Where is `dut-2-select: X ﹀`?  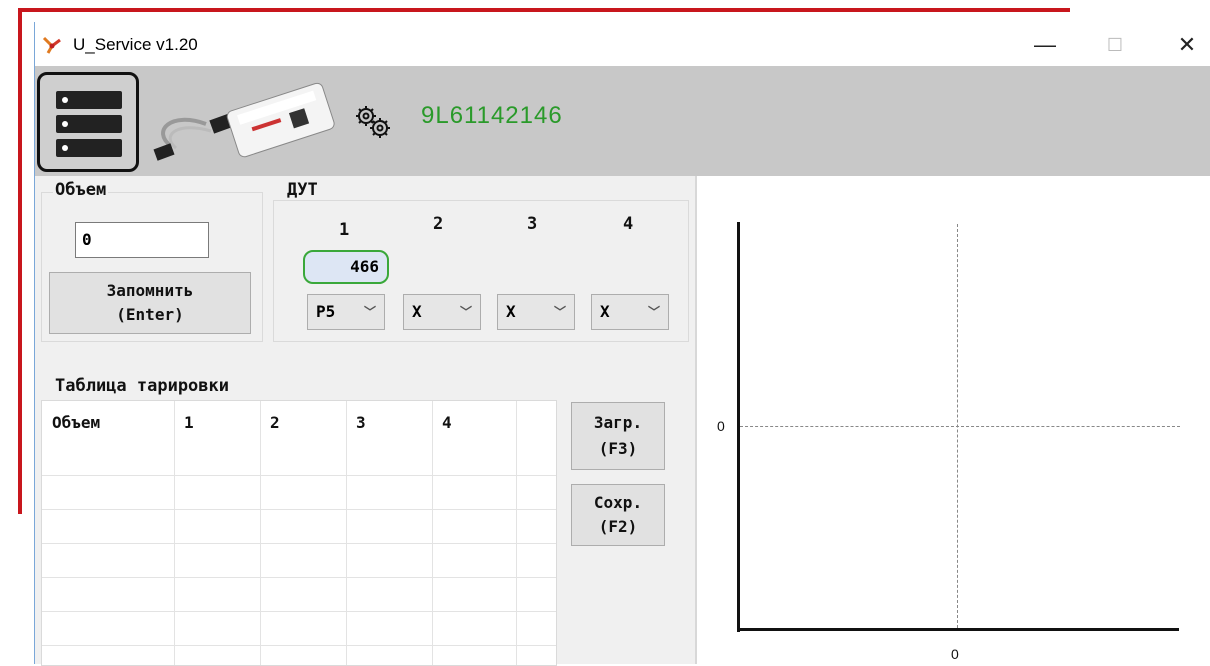 dut-2-select: X ﹀ is located at coordinates (442, 312).